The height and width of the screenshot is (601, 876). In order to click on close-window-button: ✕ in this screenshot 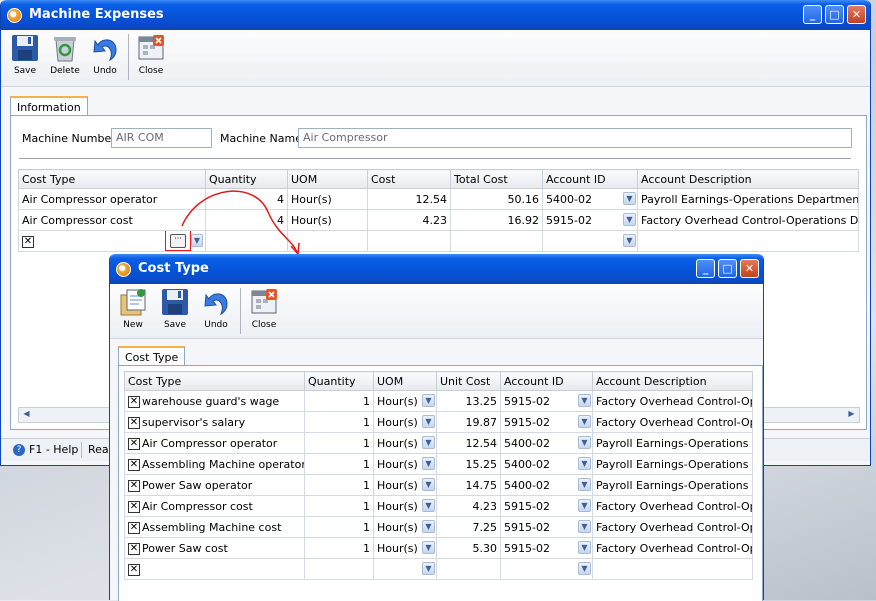, I will do `click(749, 268)`.